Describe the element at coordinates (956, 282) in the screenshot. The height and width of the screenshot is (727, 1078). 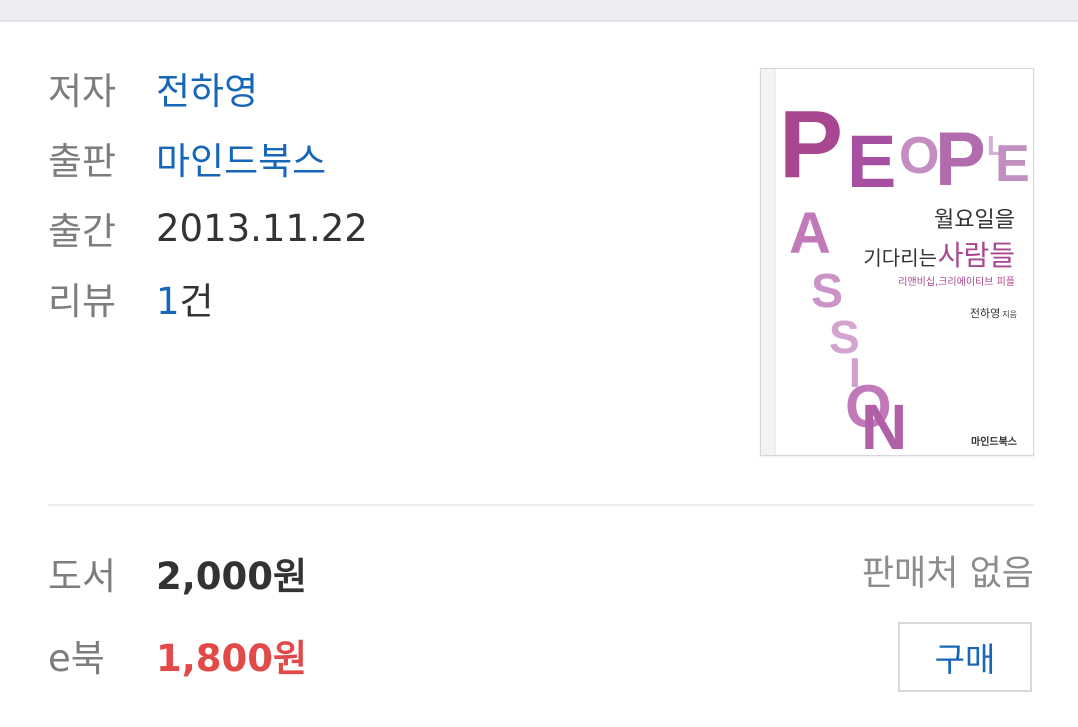
I see `cover-subtitle: 리앤비십,크리에이티브 피플` at that location.